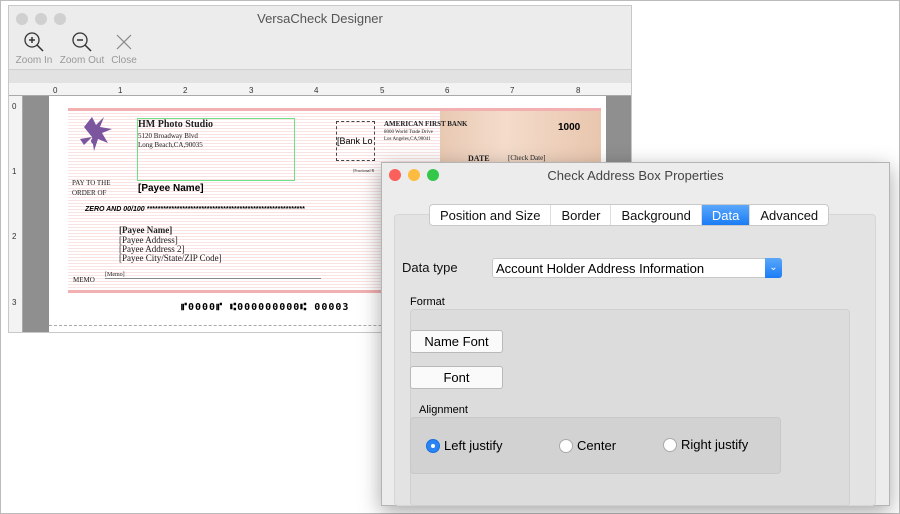 Image resolution: width=900 pixels, height=514 pixels. I want to click on payee-address-name: [Payee Name], so click(146, 230).